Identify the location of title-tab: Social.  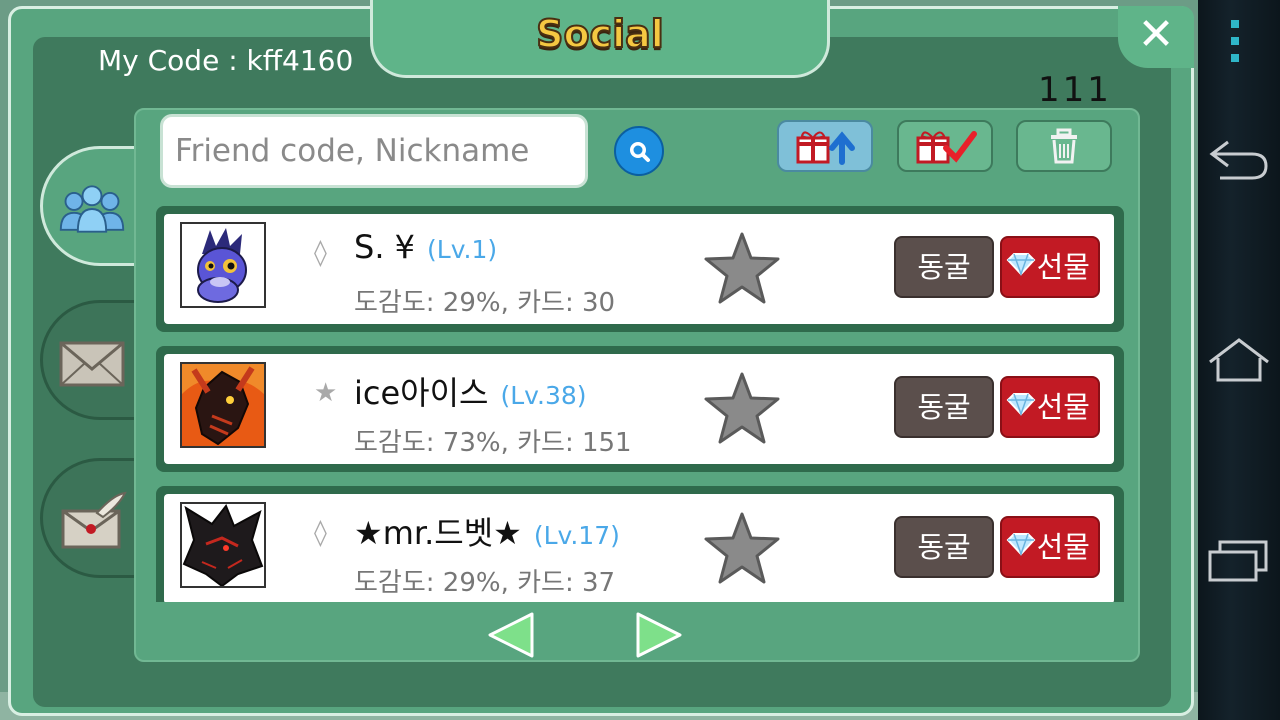
(600, 39).